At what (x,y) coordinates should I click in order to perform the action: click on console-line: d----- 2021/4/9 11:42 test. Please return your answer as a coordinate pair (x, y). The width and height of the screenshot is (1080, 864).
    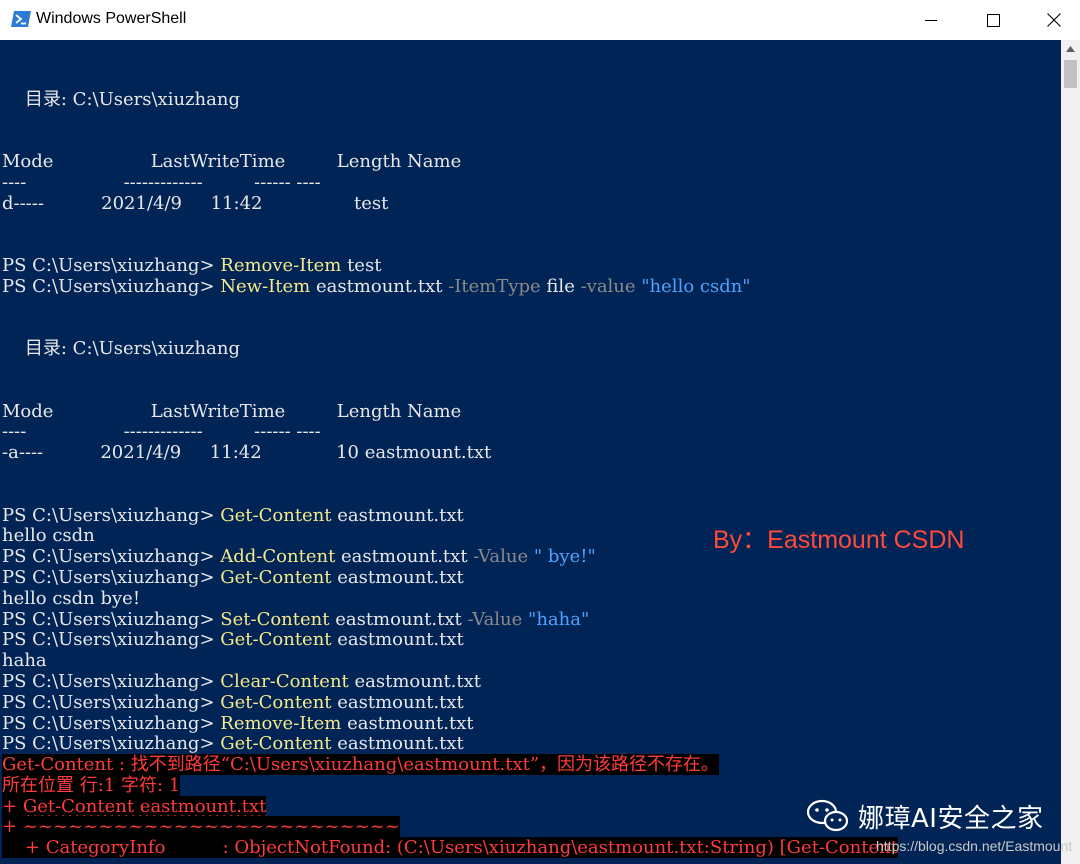
    Looking at the image, I should click on (450, 203).